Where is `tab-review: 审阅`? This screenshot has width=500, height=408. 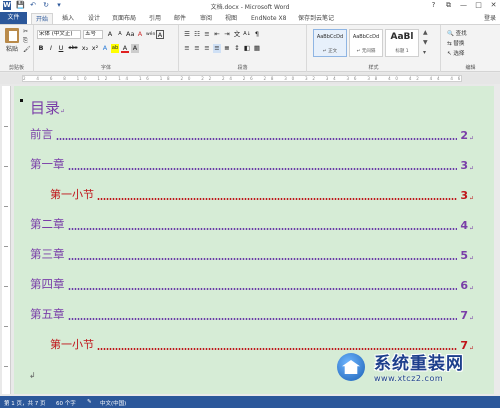
tab-review: 审阅 is located at coordinates (206, 18).